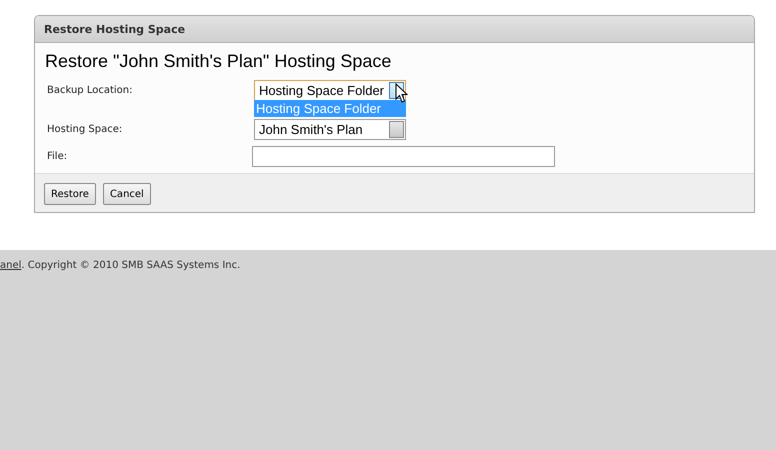  What do you see at coordinates (403, 156) in the screenshot?
I see `file-input-field` at bounding box center [403, 156].